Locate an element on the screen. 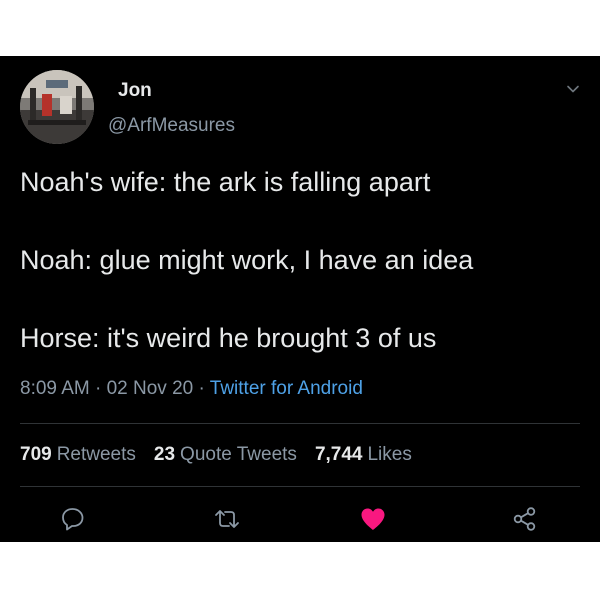  tweet-line: Horse: it's weird he brought 3 of us is located at coordinates (228, 338).